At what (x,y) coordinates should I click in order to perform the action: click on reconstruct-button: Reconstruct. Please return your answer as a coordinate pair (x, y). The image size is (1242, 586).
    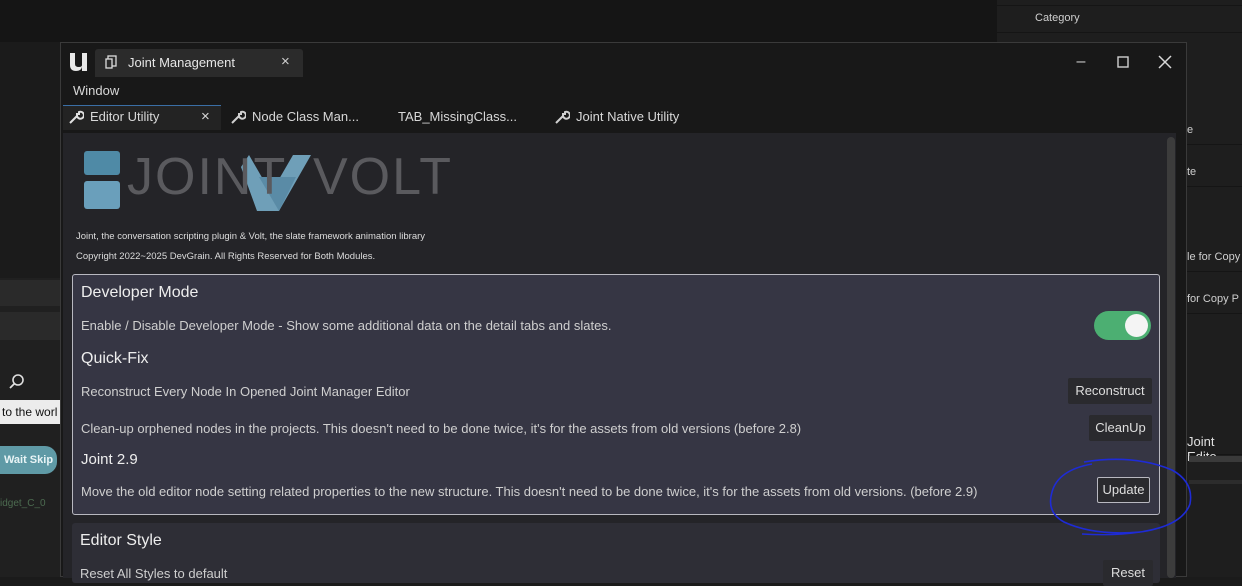
    Looking at the image, I should click on (1110, 391).